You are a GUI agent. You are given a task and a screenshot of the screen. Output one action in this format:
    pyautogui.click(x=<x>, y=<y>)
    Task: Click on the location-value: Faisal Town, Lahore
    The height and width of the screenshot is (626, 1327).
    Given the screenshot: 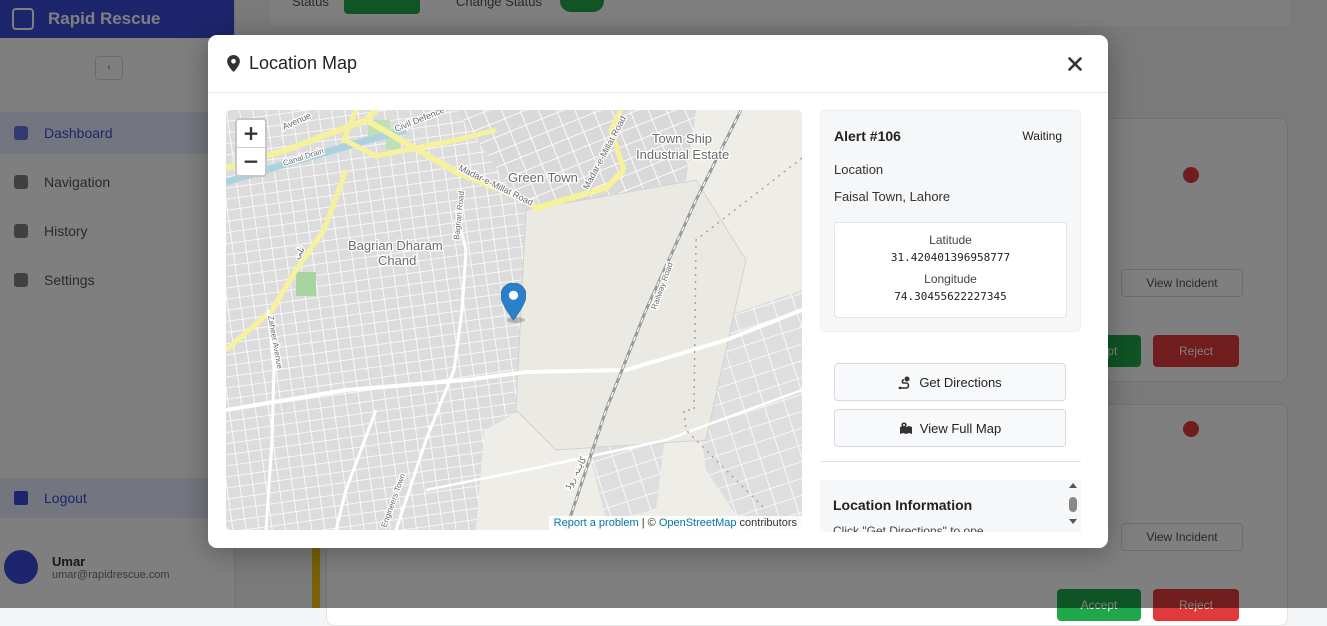 What is the action you would take?
    pyautogui.click(x=892, y=196)
    